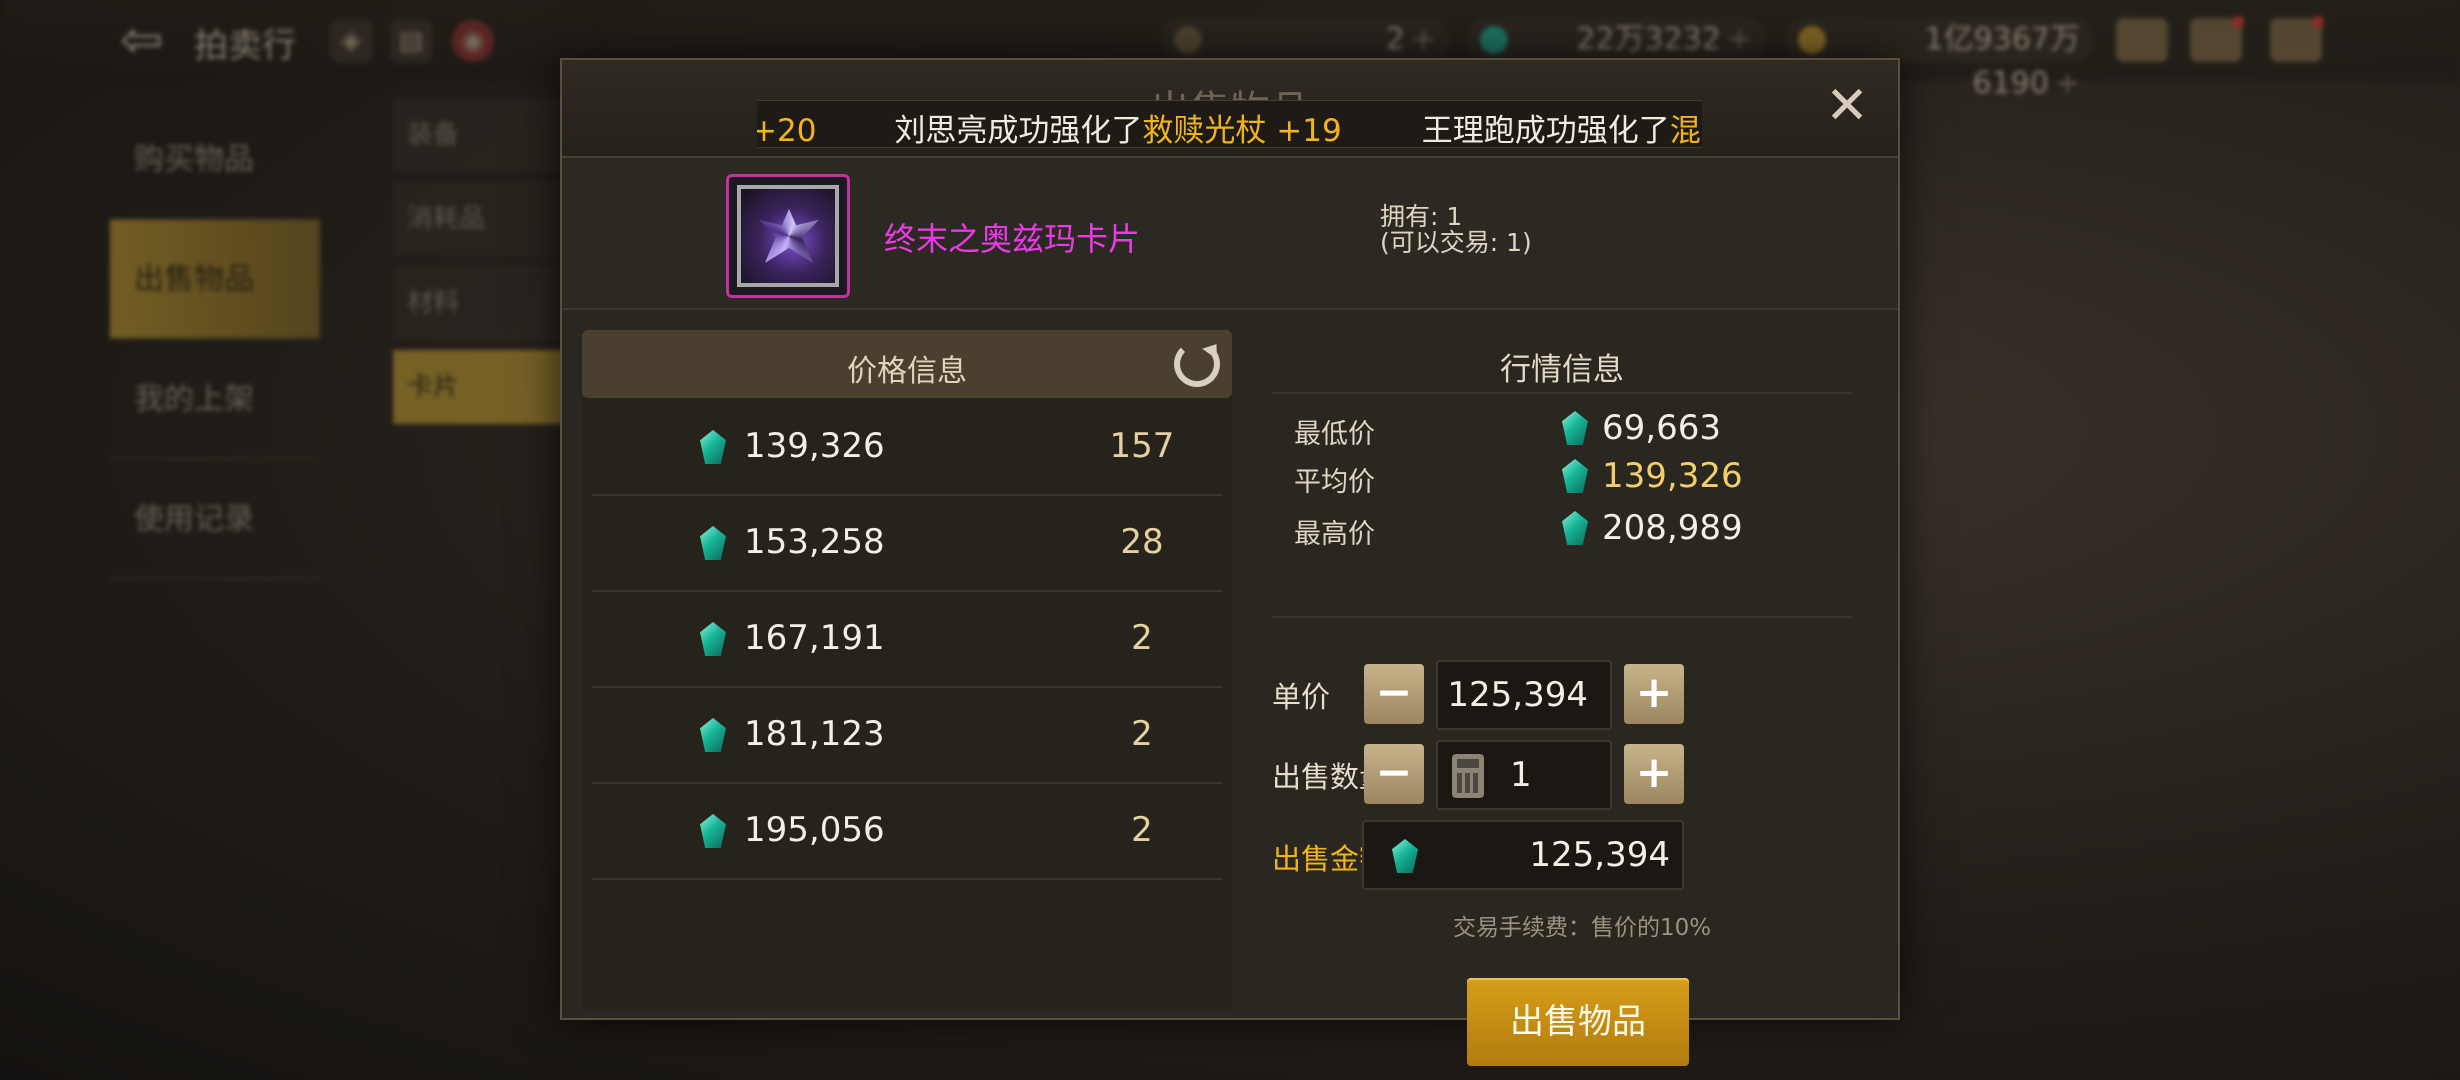  I want to click on item-summary: 终末之奥兹玛卡片 拥有: 1 (可以交易: 1), so click(1230, 235).